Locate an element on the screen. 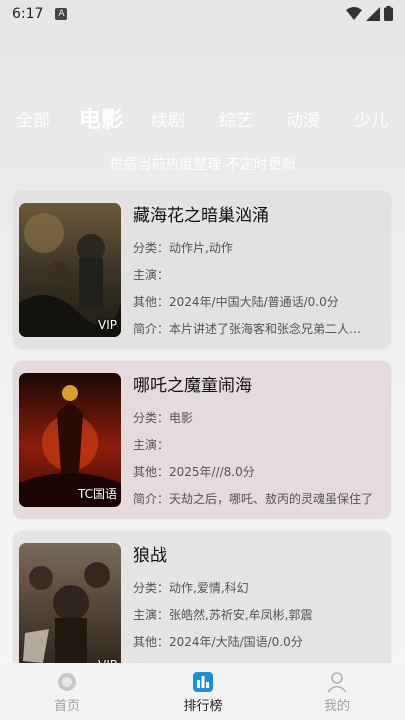 This screenshot has height=720, width=405. item-title: 藏海花之暗巢汹涌 is located at coordinates (201, 216).